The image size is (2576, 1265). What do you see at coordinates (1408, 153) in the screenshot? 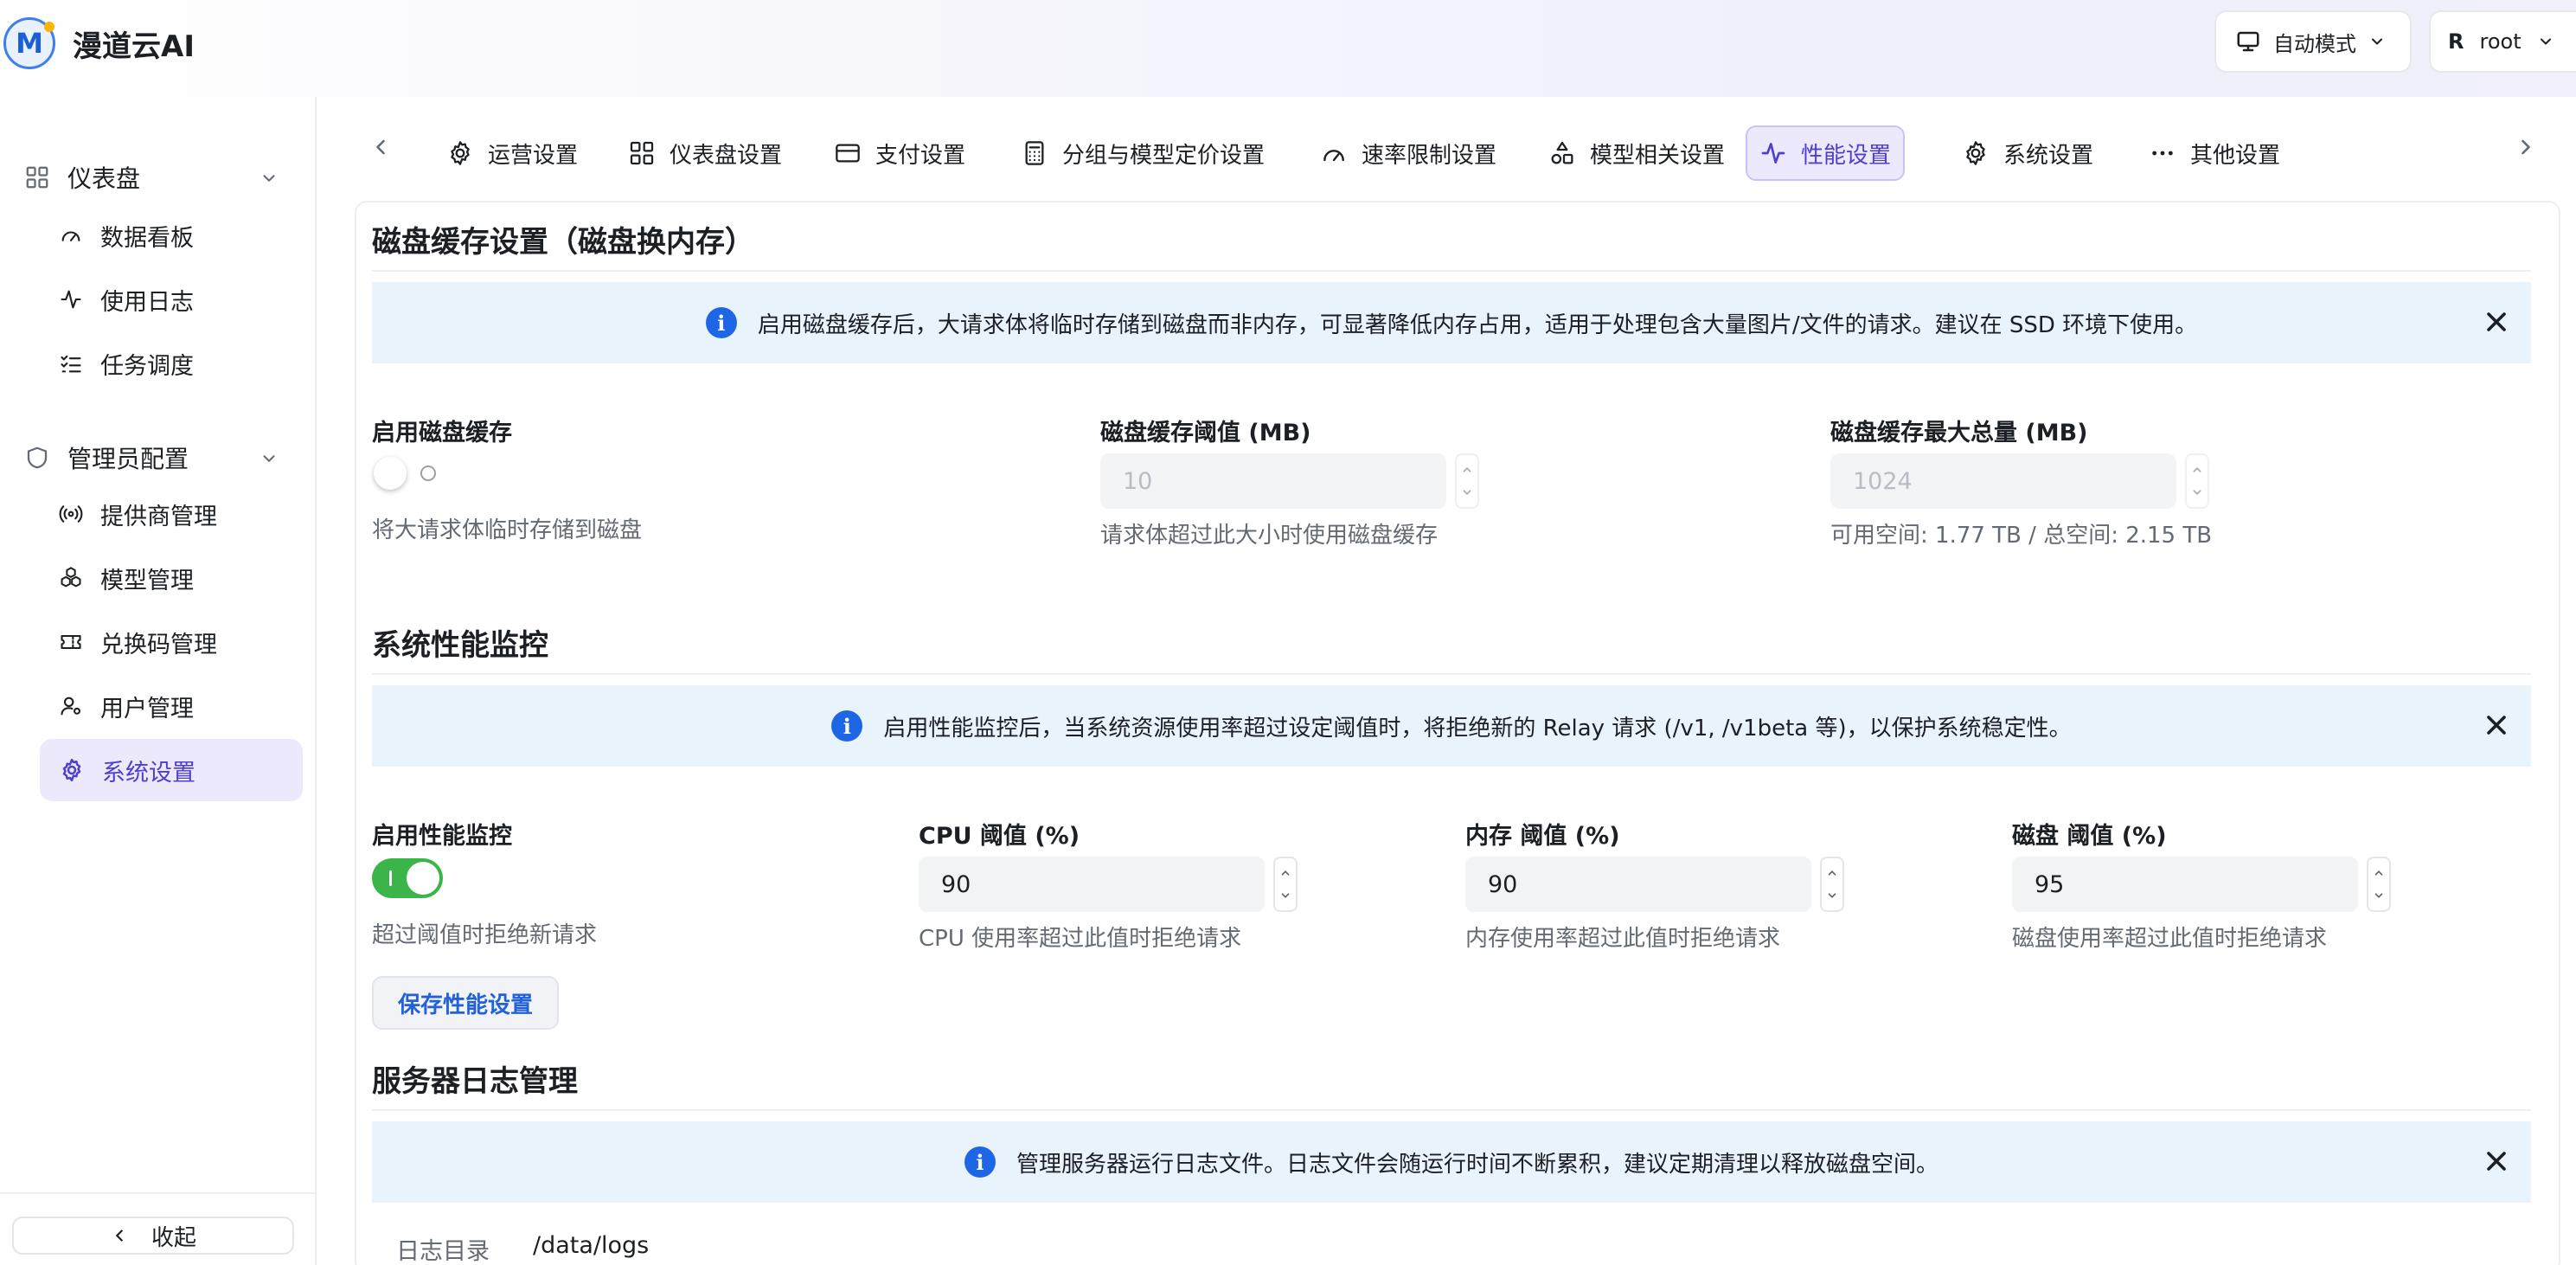
I see `tab-rate-limit-settings: 速率限制设置` at bounding box center [1408, 153].